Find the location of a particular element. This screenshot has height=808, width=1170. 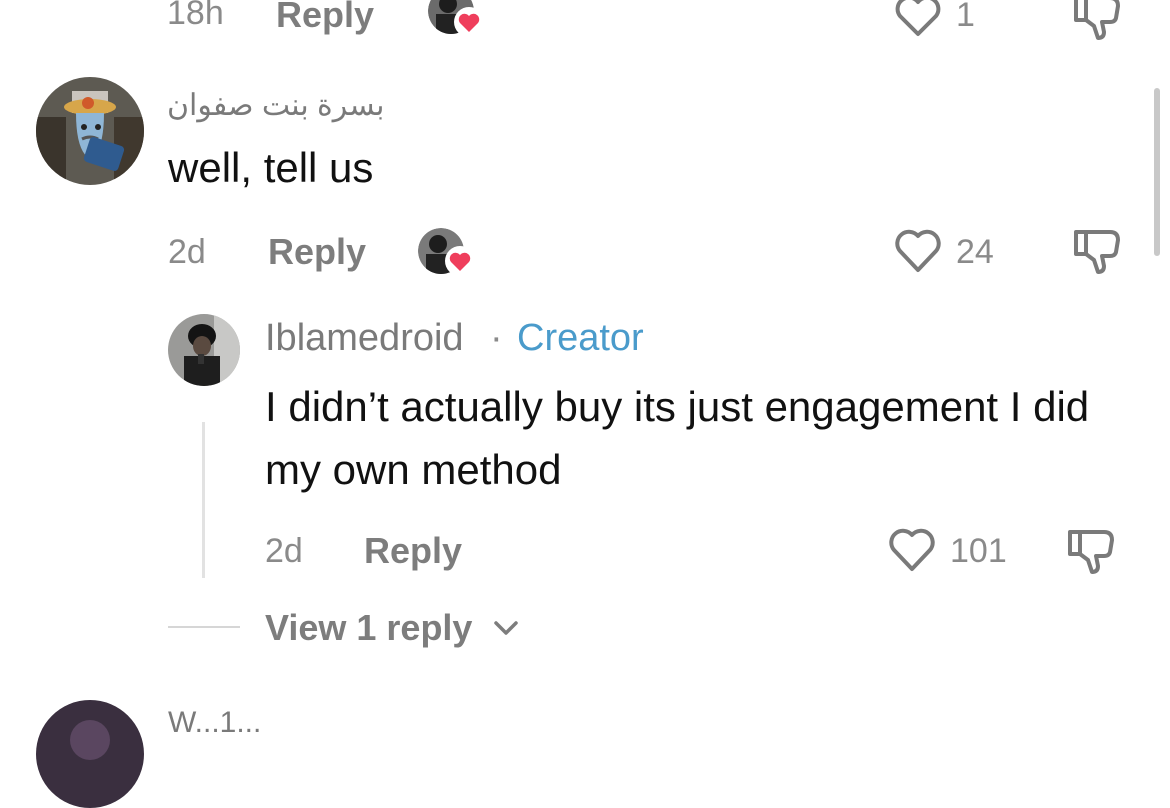

scrollbar is located at coordinates (1157, 172).